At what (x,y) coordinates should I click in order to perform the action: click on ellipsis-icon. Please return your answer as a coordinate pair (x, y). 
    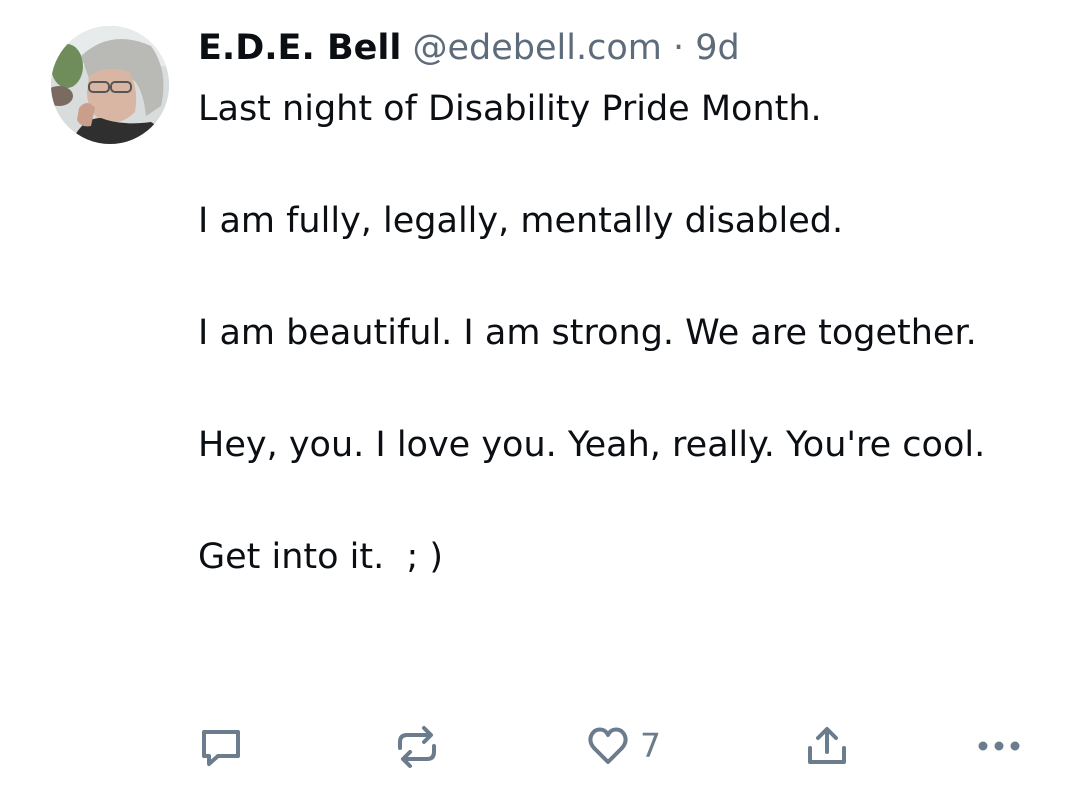
    Looking at the image, I should click on (999, 746).